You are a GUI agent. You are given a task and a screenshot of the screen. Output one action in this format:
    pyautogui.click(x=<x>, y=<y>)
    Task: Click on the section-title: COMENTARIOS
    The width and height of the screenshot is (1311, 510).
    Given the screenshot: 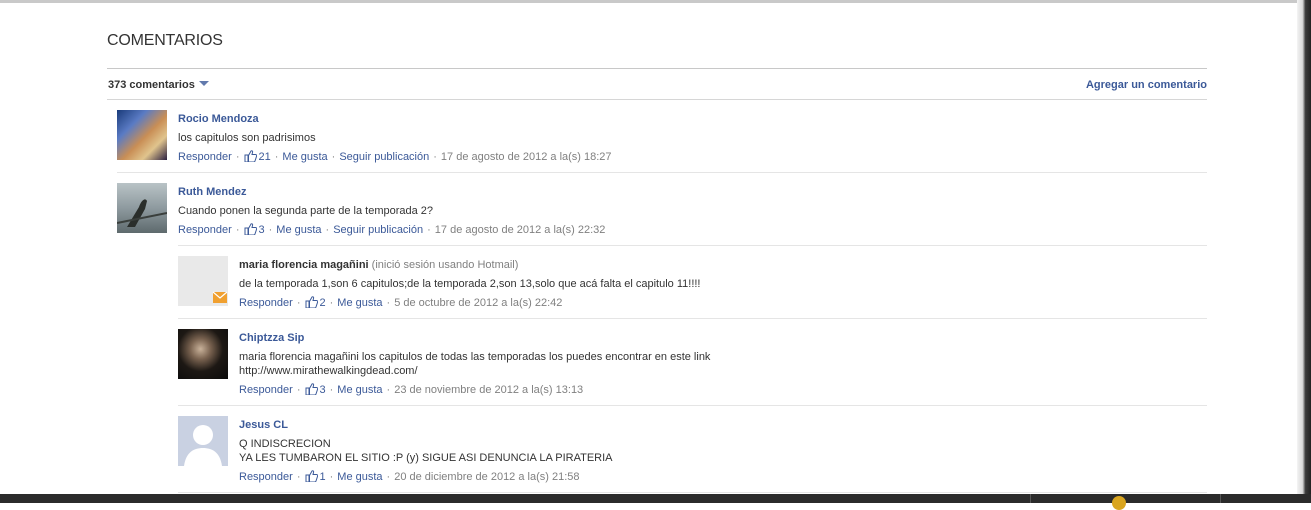 What is the action you would take?
    pyautogui.click(x=165, y=40)
    